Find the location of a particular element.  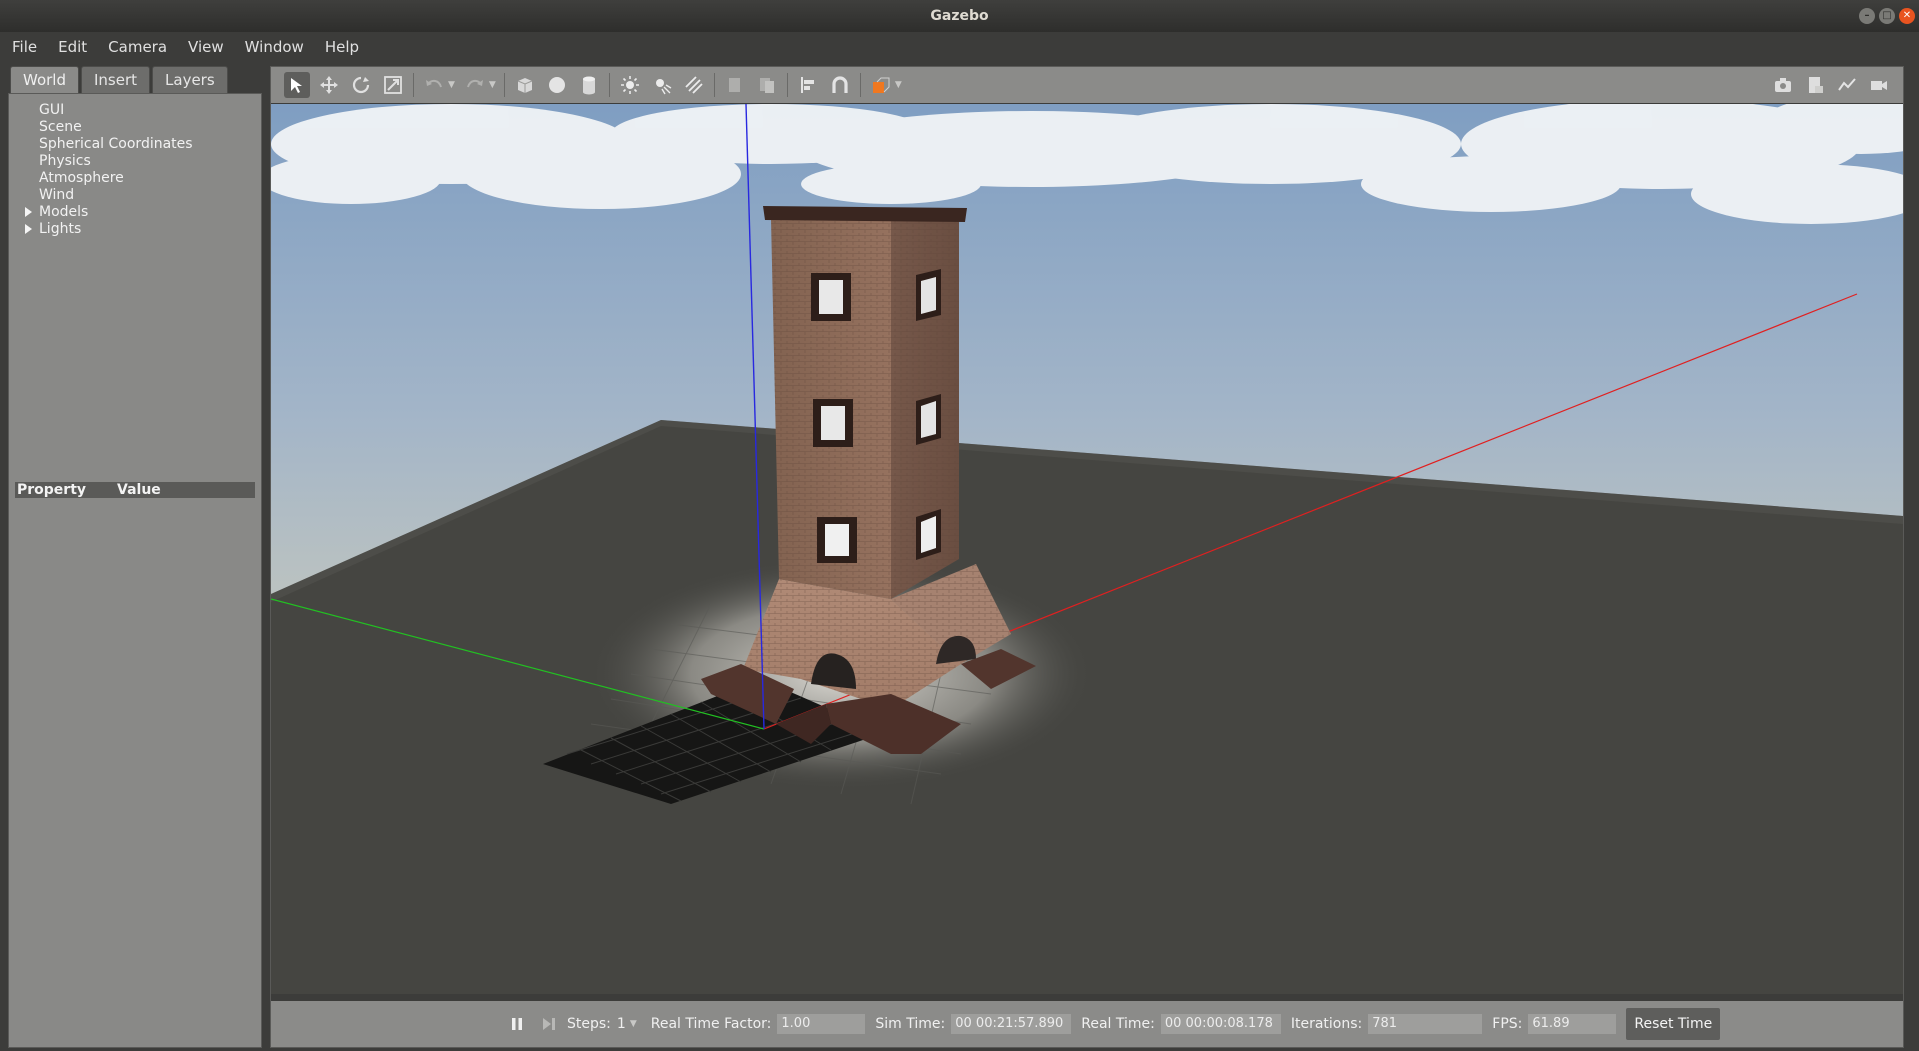

sim-time-value: 00 00:21:57.890 is located at coordinates (1011, 1024).